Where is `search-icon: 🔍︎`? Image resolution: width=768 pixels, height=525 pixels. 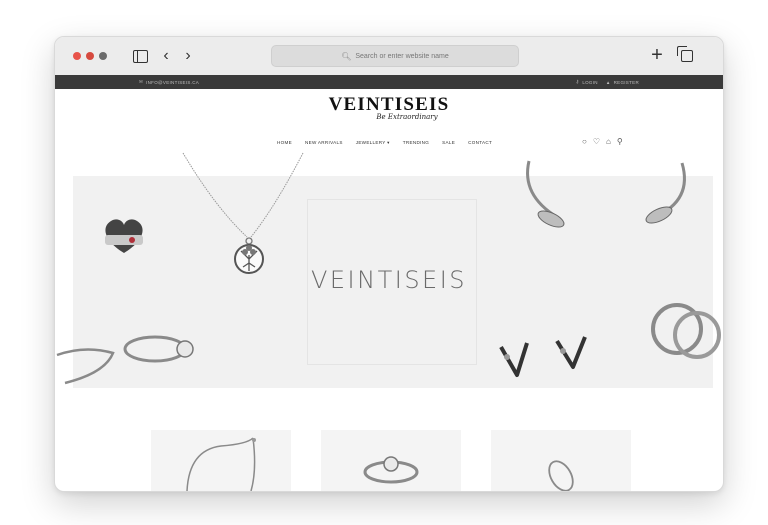 search-icon: 🔍︎ is located at coordinates (346, 56).